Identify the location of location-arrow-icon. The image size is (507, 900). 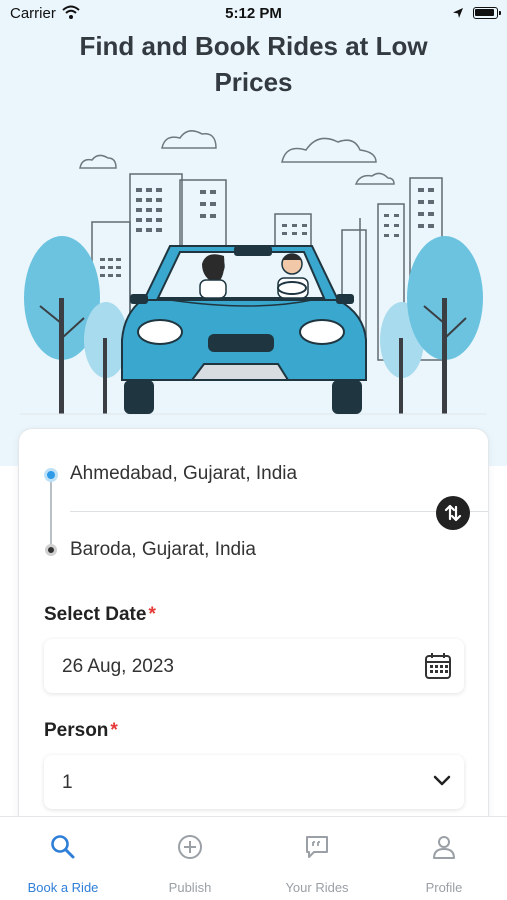
(458, 13).